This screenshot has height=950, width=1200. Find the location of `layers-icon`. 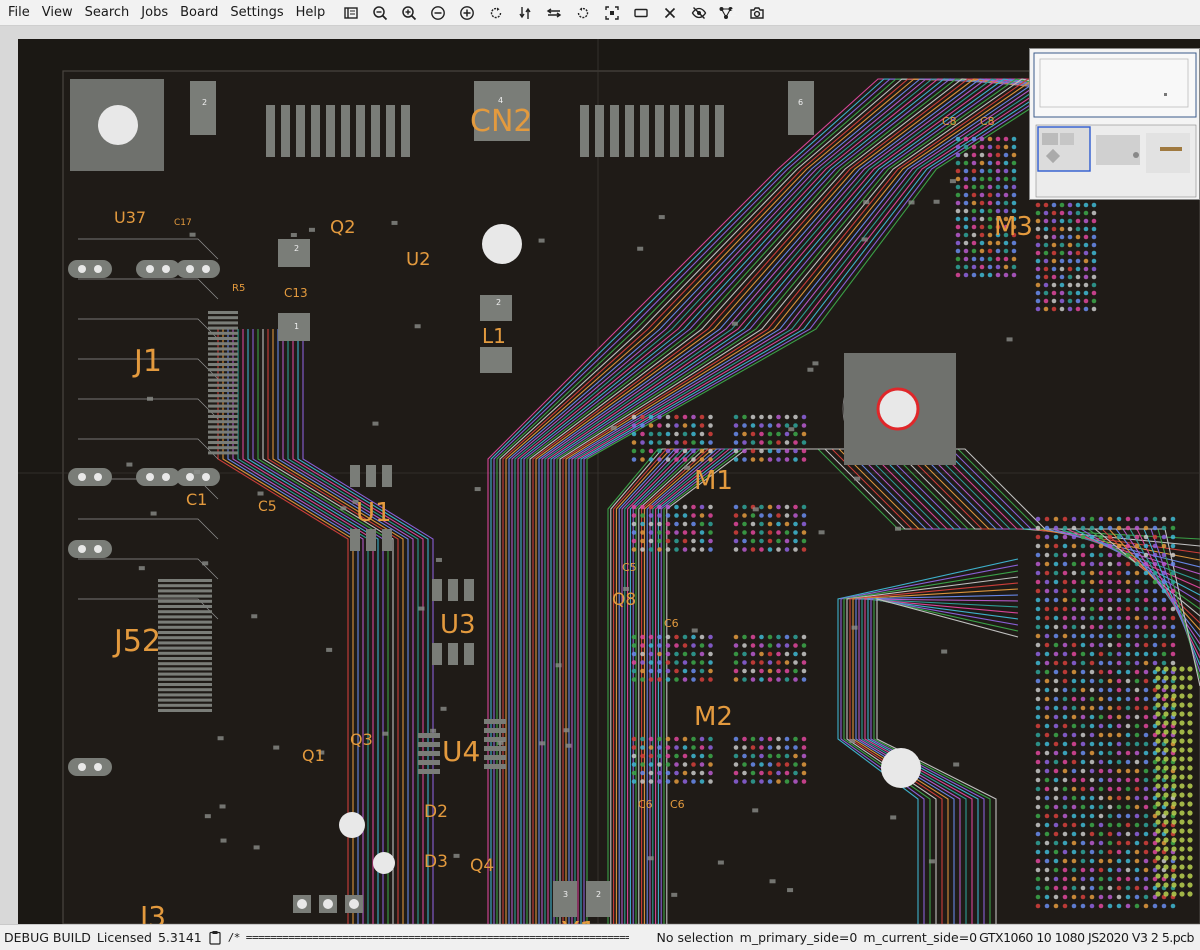

layers-icon is located at coordinates (350, 13).